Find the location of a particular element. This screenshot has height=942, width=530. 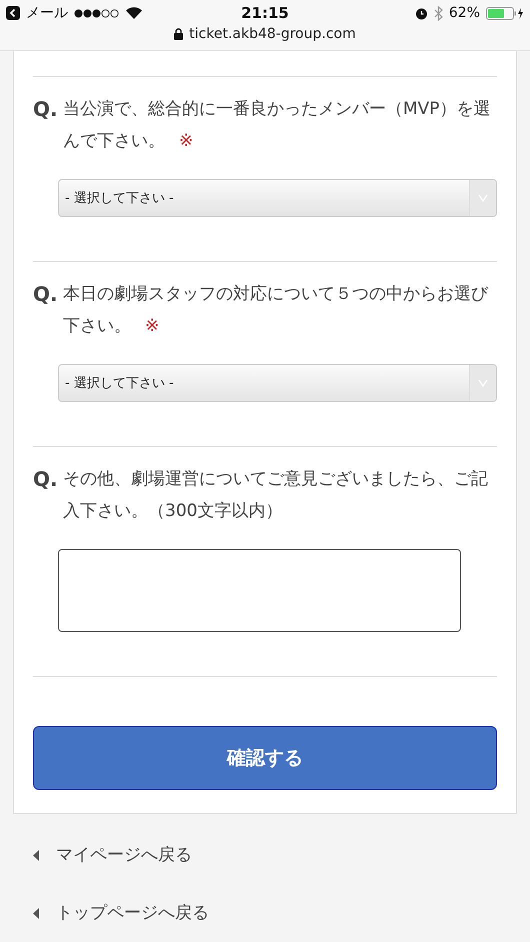

wifi-icon is located at coordinates (134, 13).